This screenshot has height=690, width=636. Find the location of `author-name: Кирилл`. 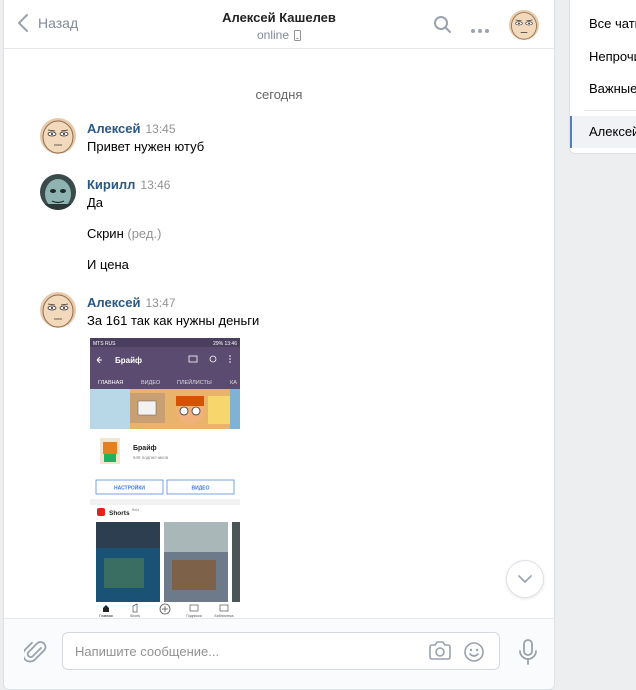

author-name: Кирилл is located at coordinates (111, 184).